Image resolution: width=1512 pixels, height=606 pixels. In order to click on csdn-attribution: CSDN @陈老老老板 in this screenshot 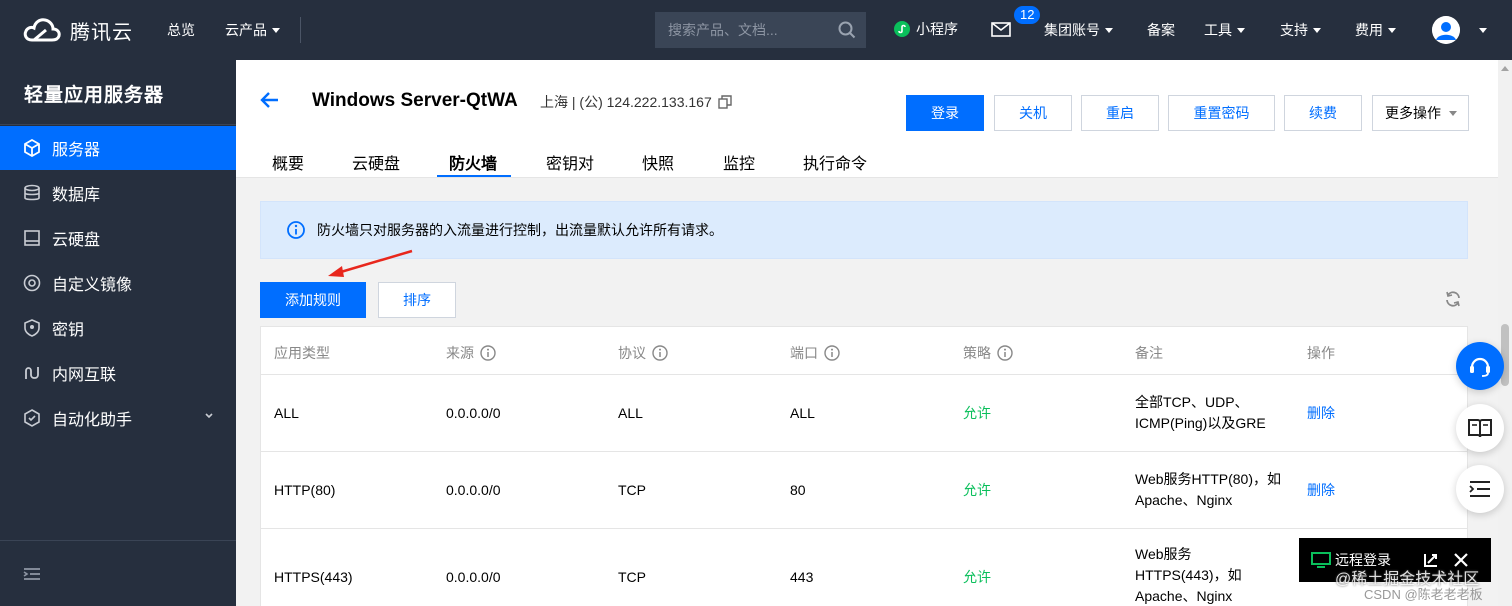, I will do `click(1423, 594)`.